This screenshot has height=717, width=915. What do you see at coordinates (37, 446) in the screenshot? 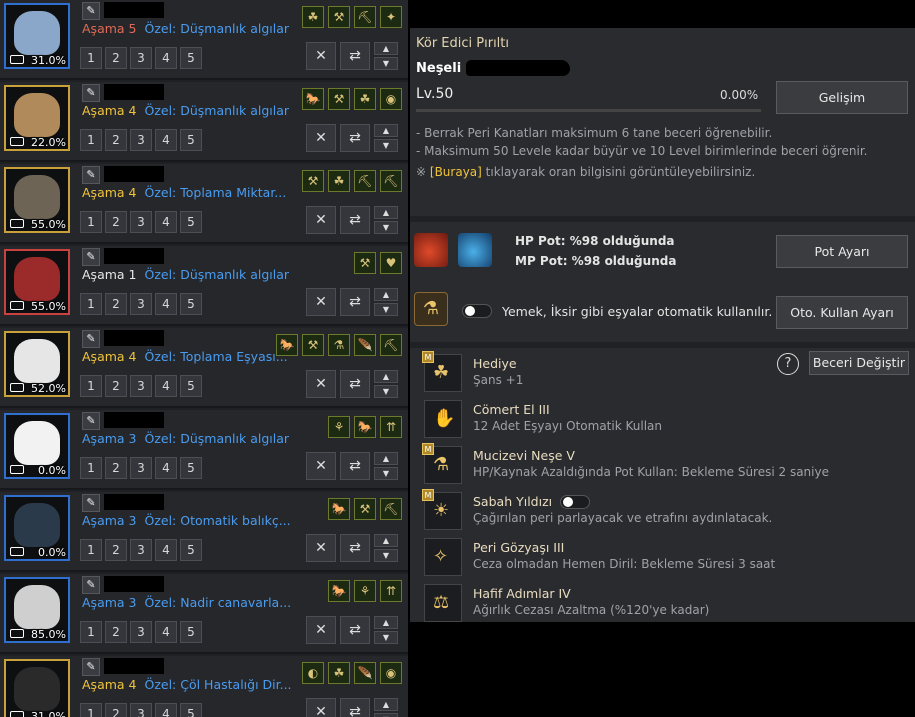
I see `pet-portrait: 0.0%` at bounding box center [37, 446].